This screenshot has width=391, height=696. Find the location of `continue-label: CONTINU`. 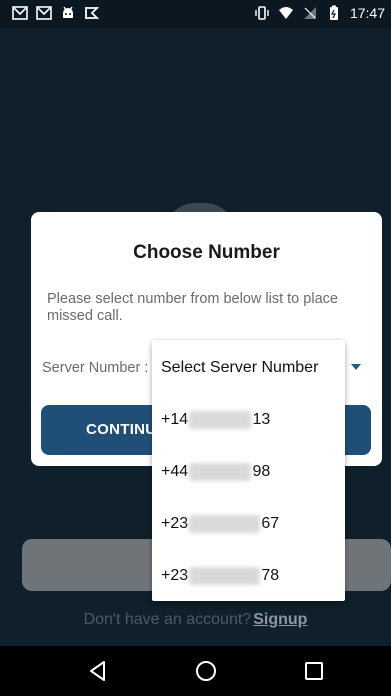

continue-label: CONTINU is located at coordinates (121, 429).